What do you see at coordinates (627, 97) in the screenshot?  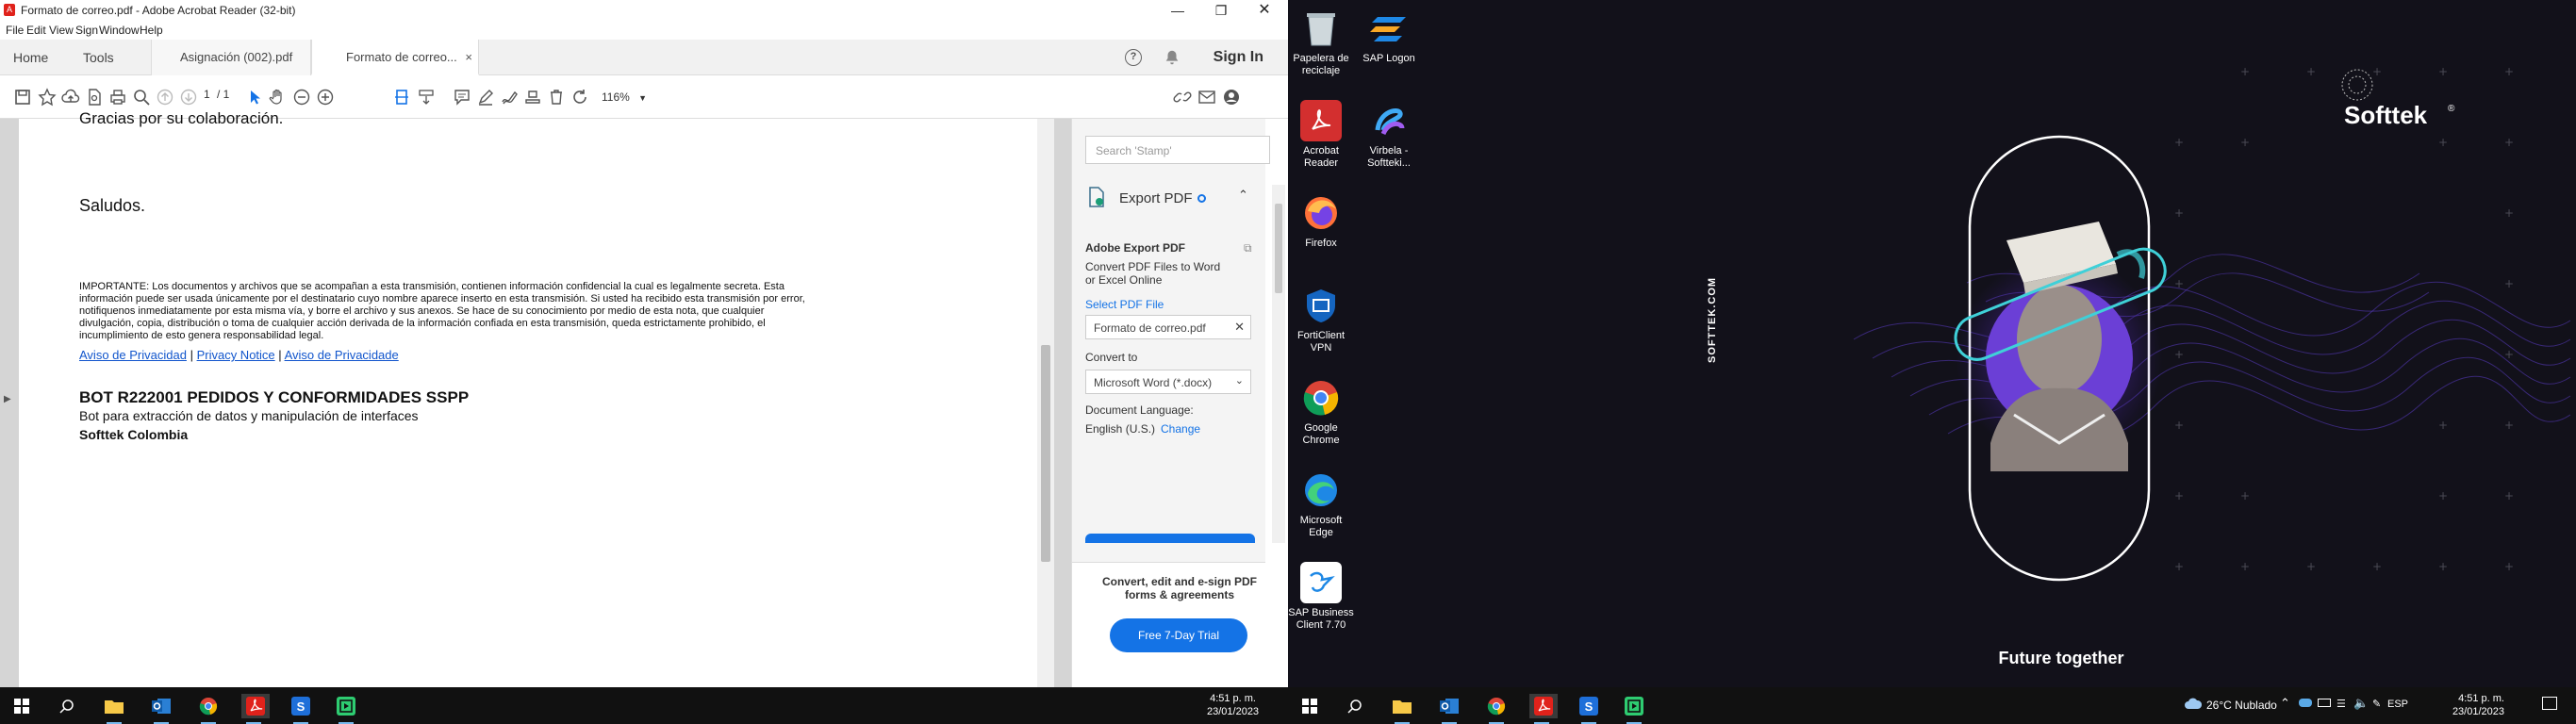 I see `zoom-select: 116% ▼` at bounding box center [627, 97].